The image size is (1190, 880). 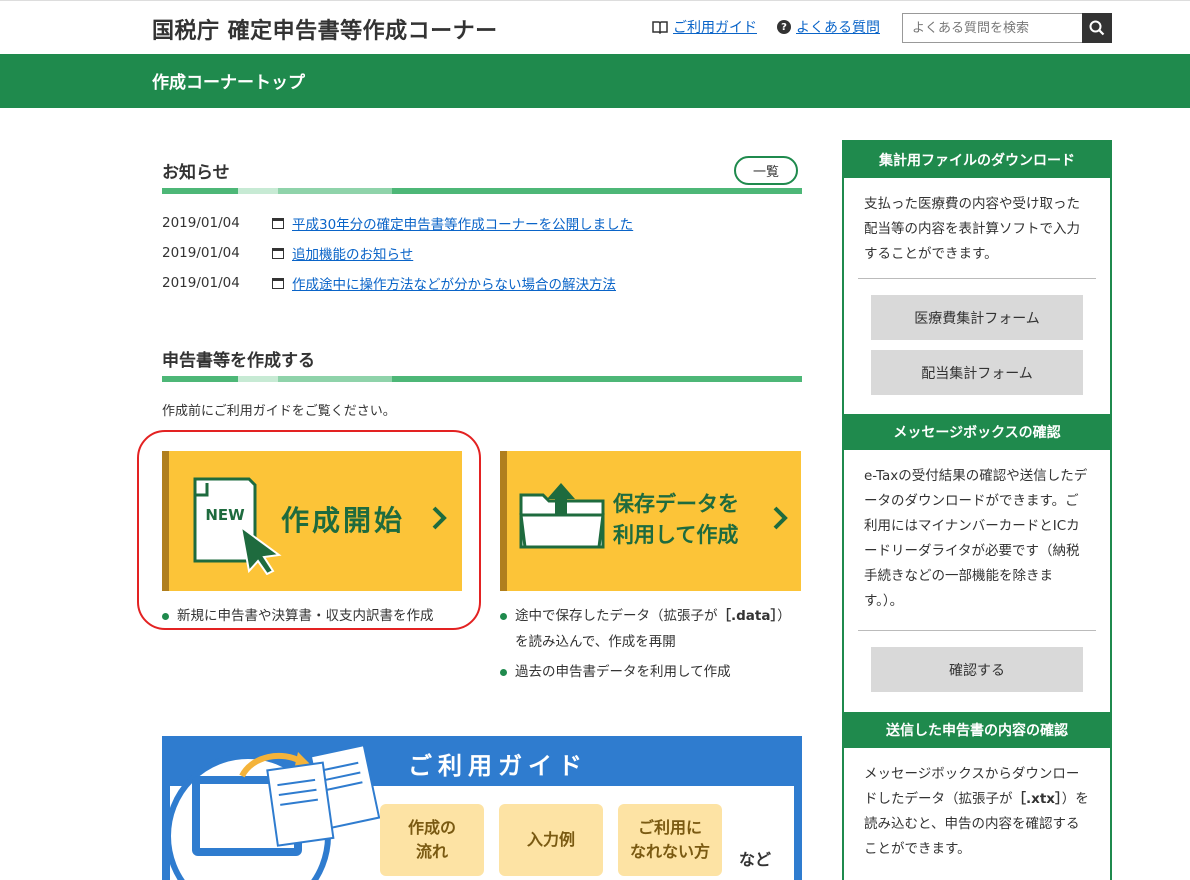 I want to click on book-icon, so click(x=660, y=27).